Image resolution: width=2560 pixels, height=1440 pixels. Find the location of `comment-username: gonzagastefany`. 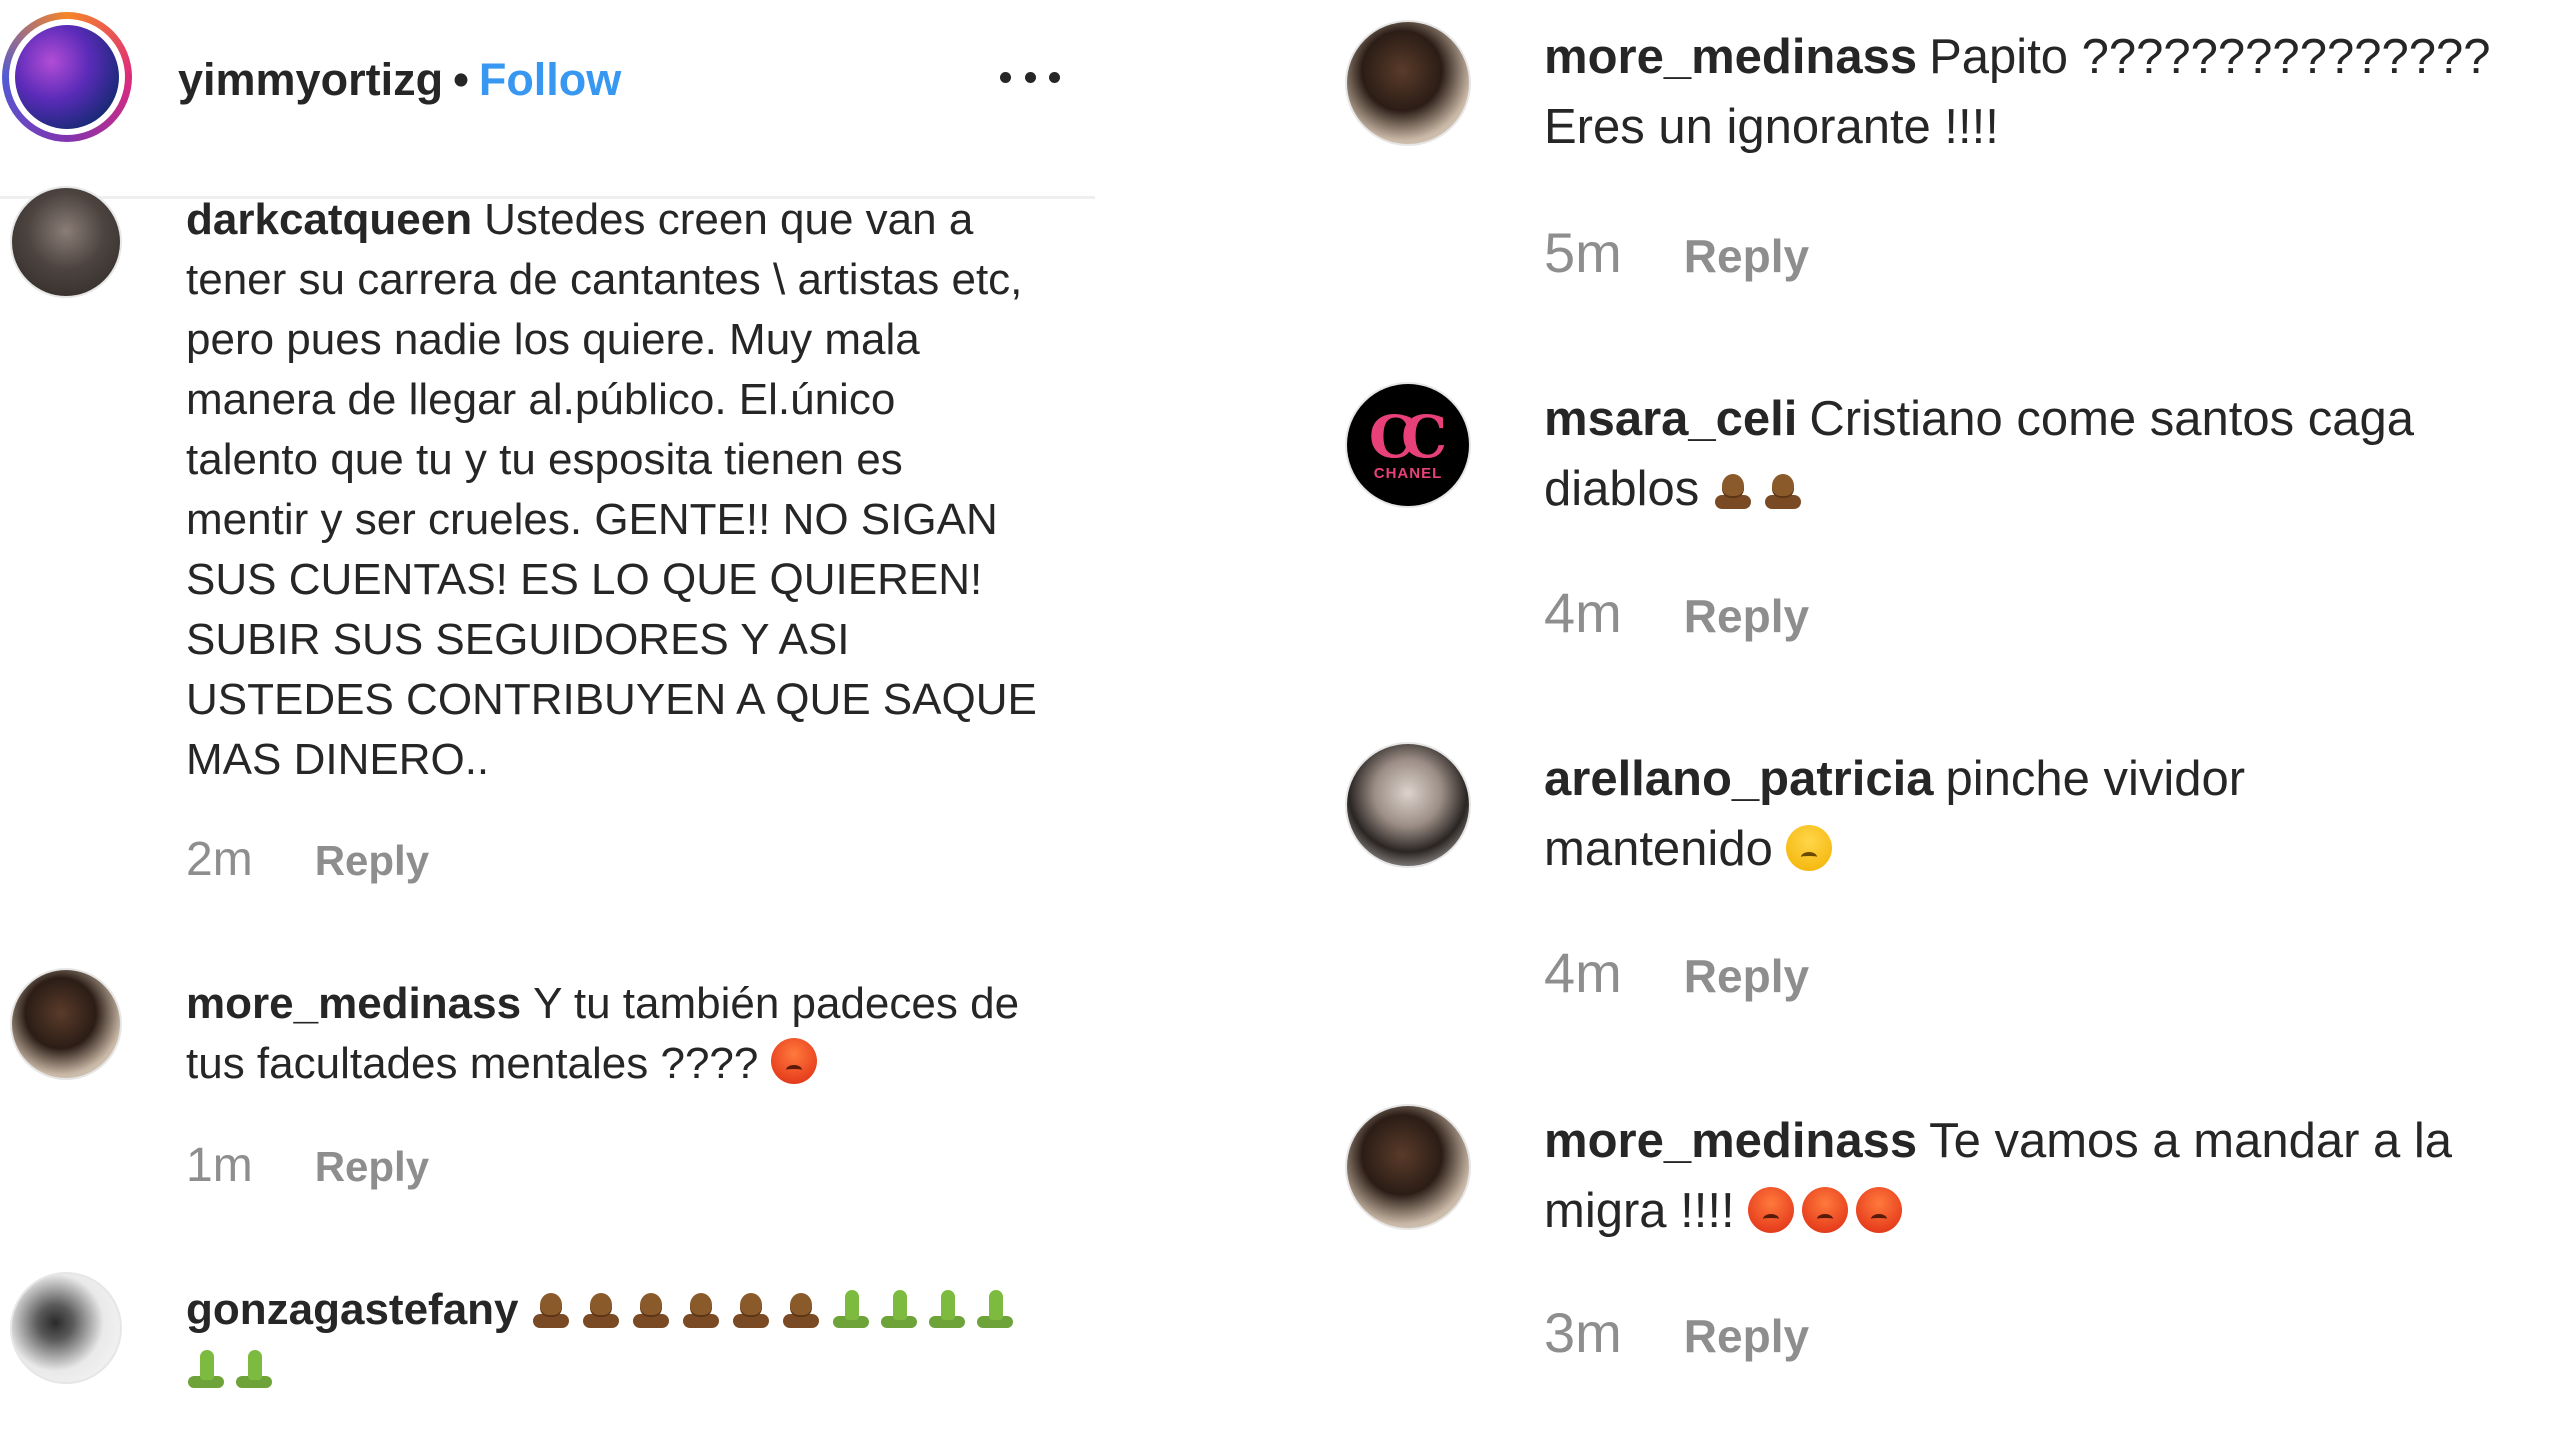

comment-username: gonzagastefany is located at coordinates (352, 1309).